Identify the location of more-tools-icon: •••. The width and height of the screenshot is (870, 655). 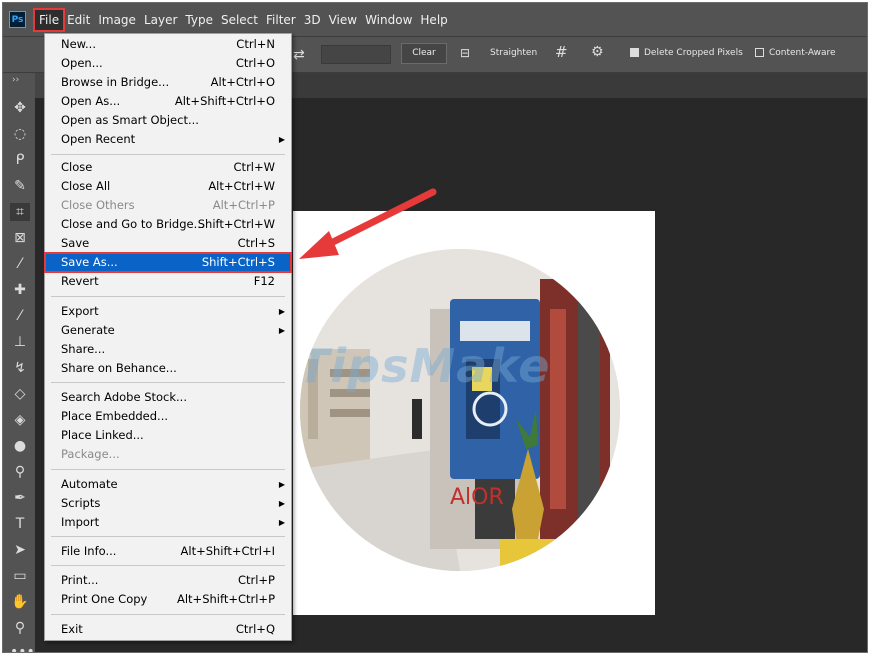
(22, 647).